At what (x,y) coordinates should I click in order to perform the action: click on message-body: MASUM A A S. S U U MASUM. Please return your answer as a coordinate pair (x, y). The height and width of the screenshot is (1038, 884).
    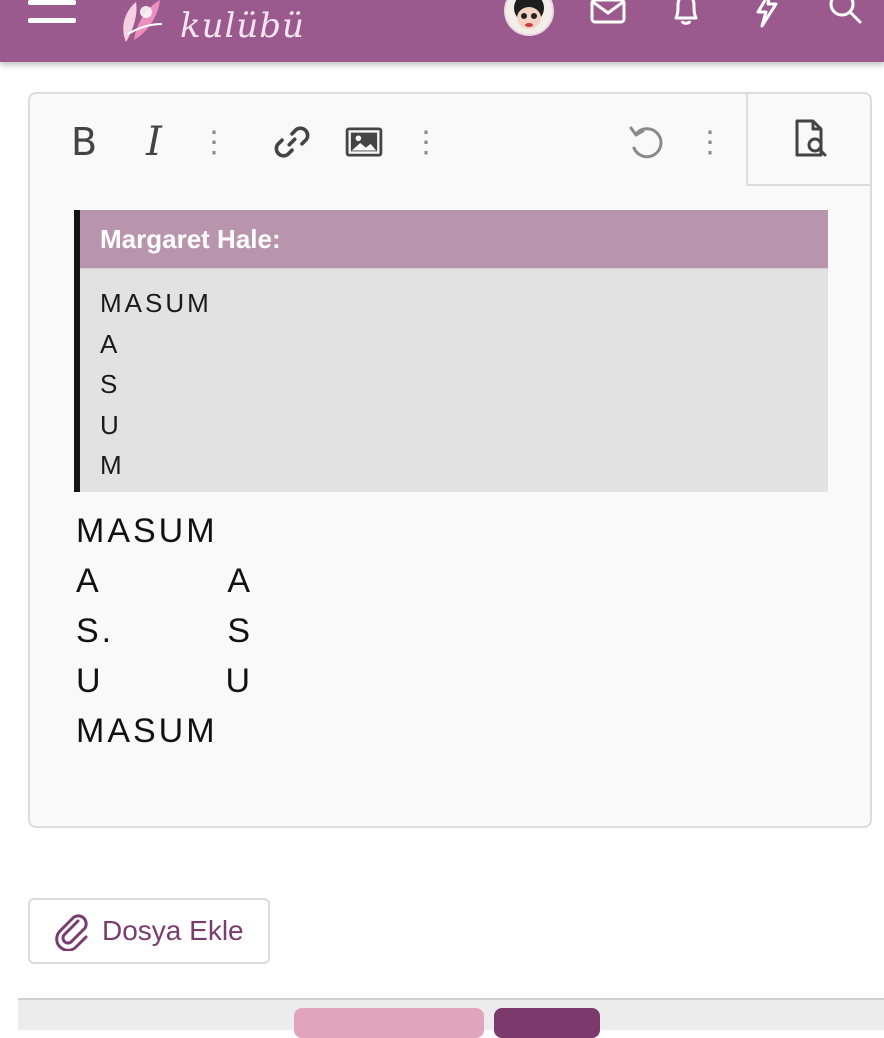
    Looking at the image, I should click on (186, 631).